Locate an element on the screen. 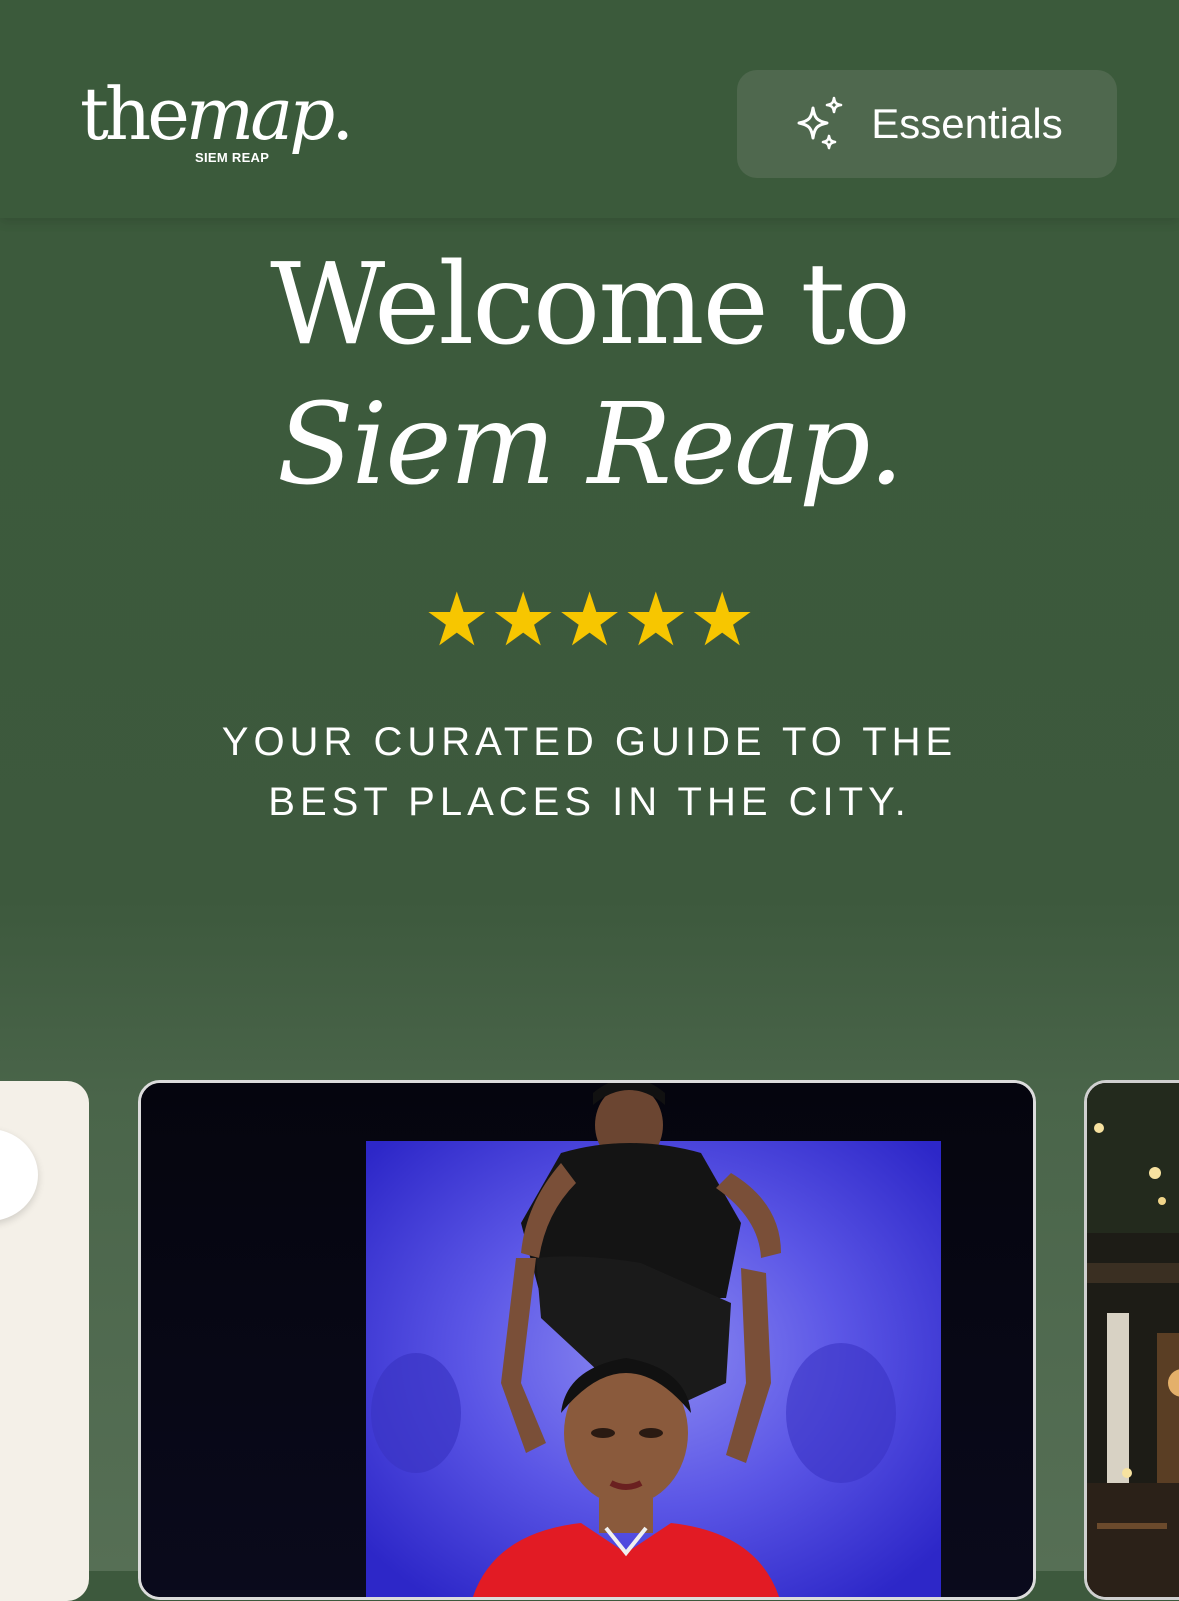  logo-word-the: the is located at coordinates (135, 114).